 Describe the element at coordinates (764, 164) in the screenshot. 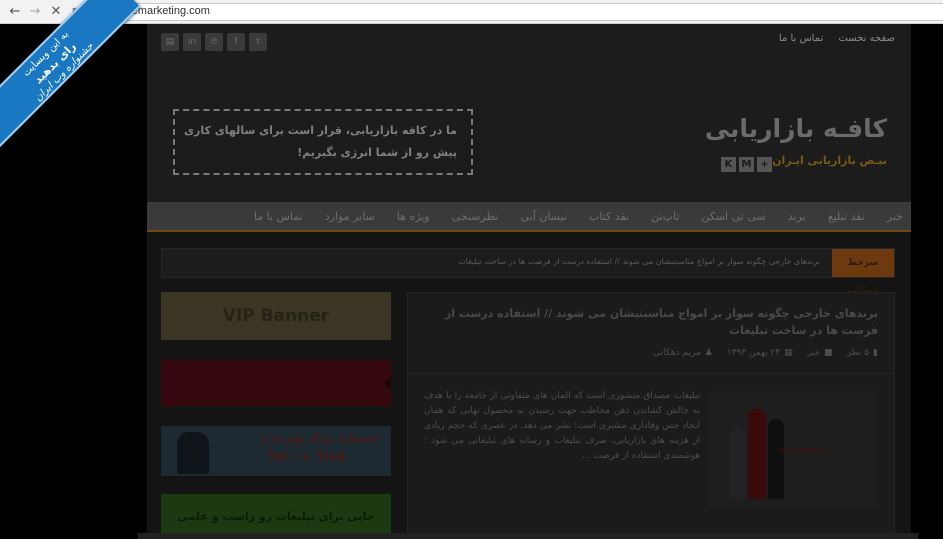

I see `logo-box-plus: +` at that location.